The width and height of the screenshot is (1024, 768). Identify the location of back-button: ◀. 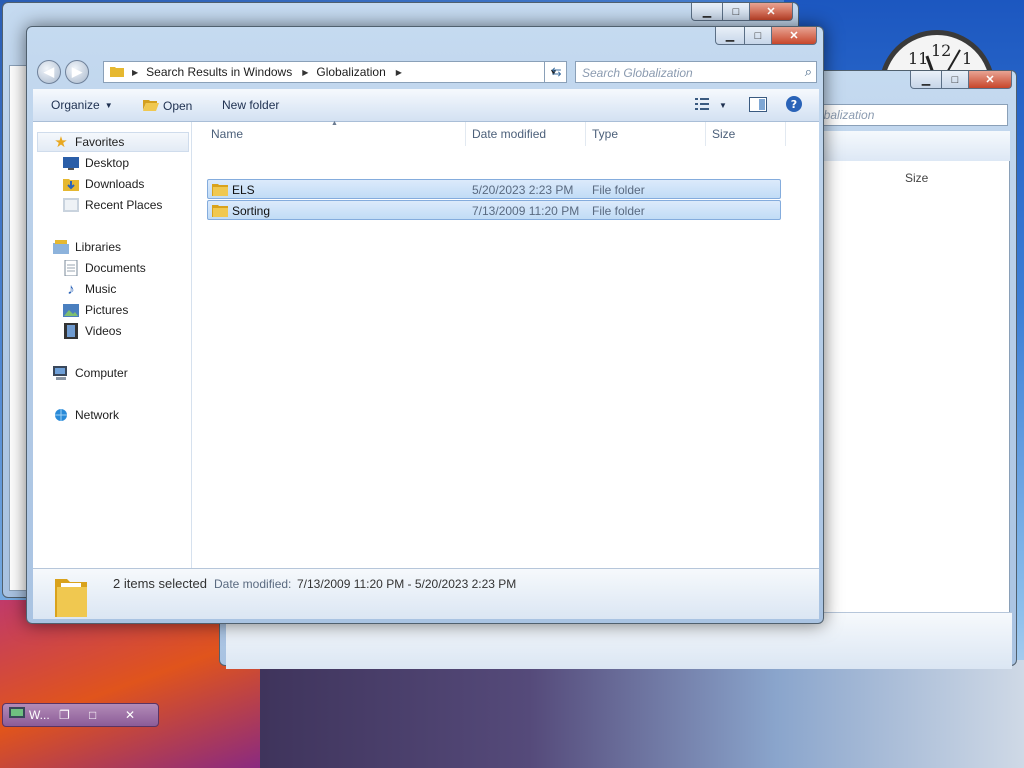
(49, 72).